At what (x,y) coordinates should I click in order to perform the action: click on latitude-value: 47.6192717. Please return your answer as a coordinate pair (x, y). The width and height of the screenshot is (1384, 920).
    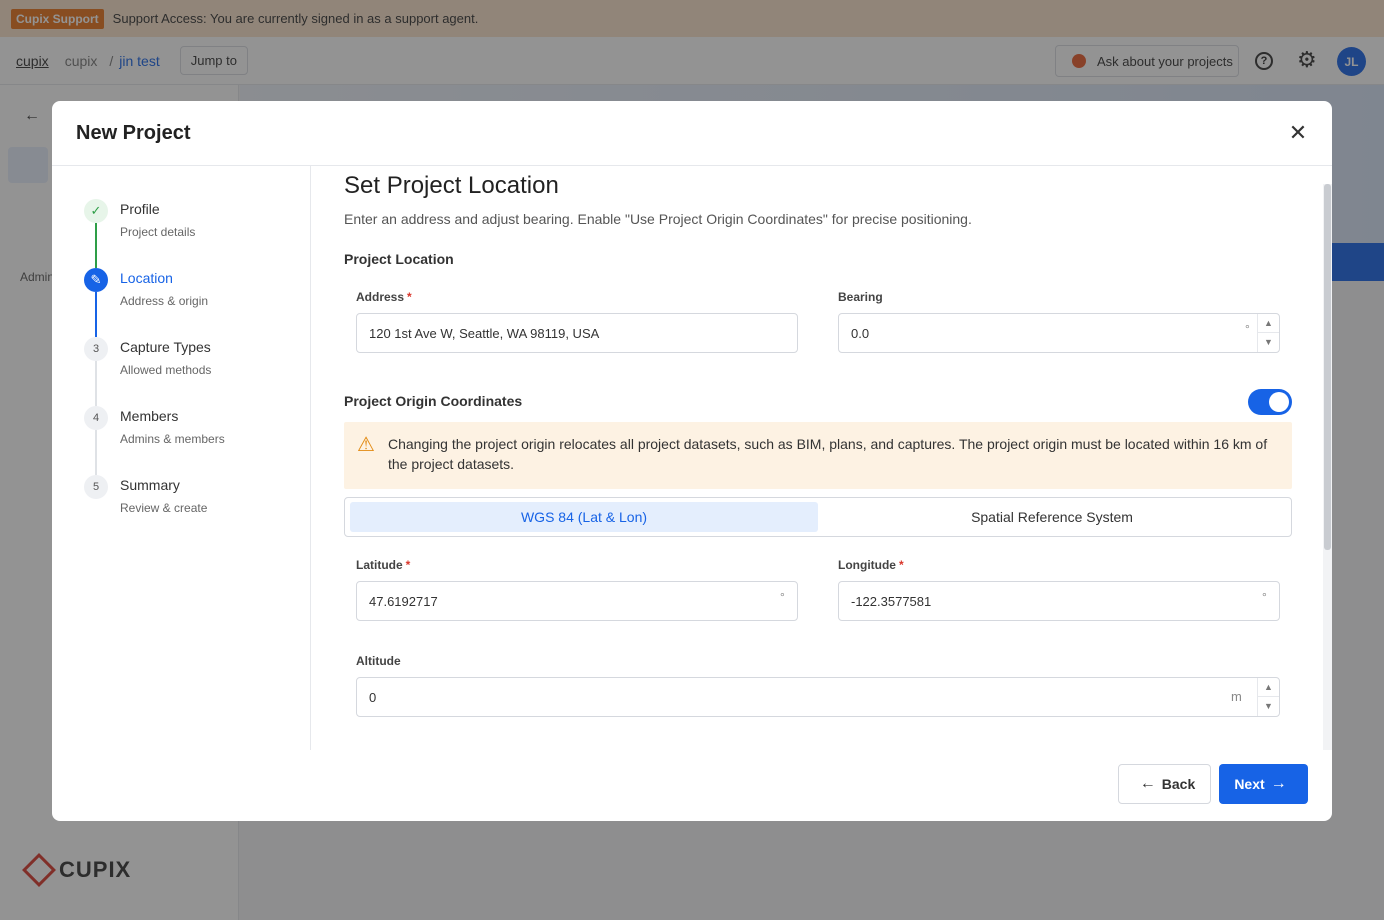
    Looking at the image, I should click on (403, 601).